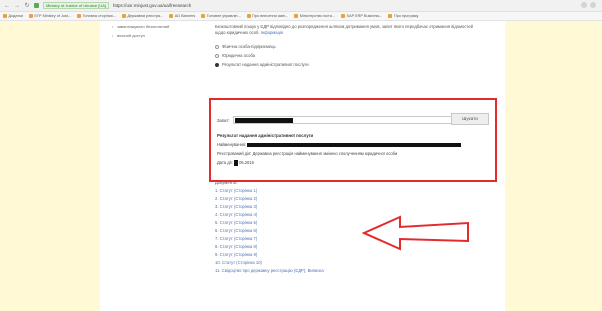  Describe the element at coordinates (36, 5) in the screenshot. I see `lock-icon` at that location.